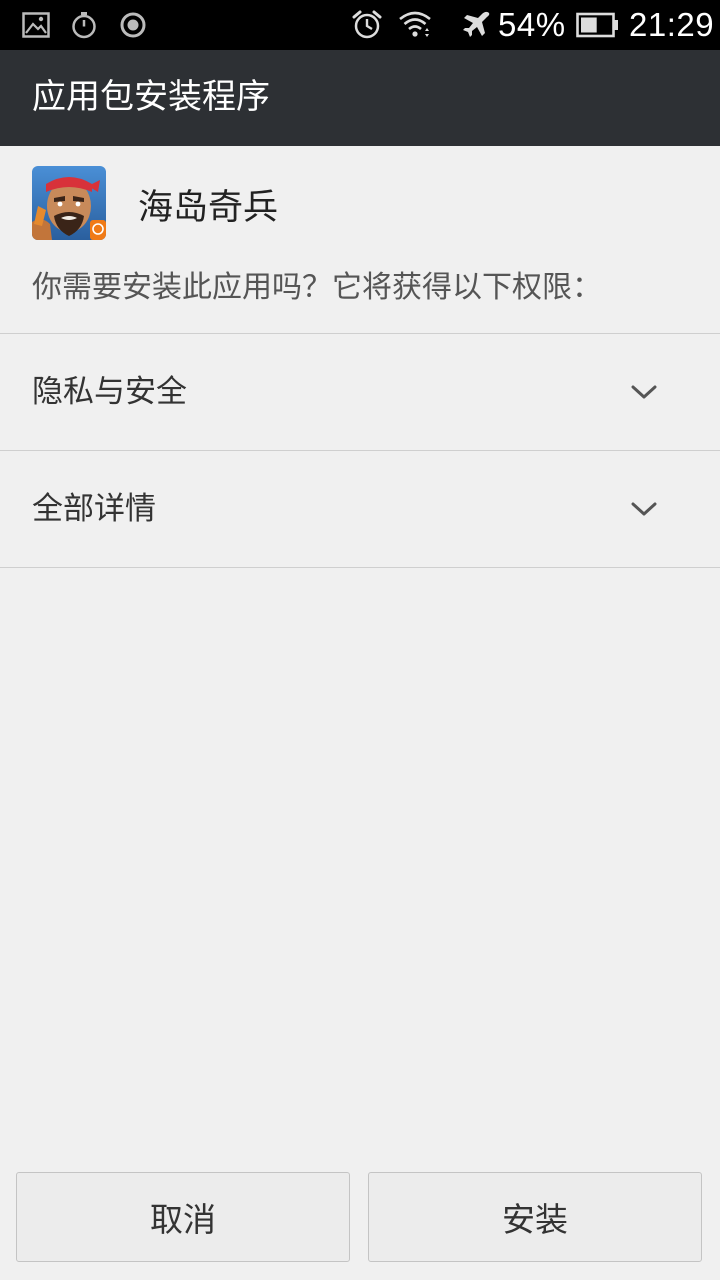 This screenshot has height=1280, width=720. Describe the element at coordinates (151, 97) in the screenshot. I see `page-title: 应用包安装程序` at that location.